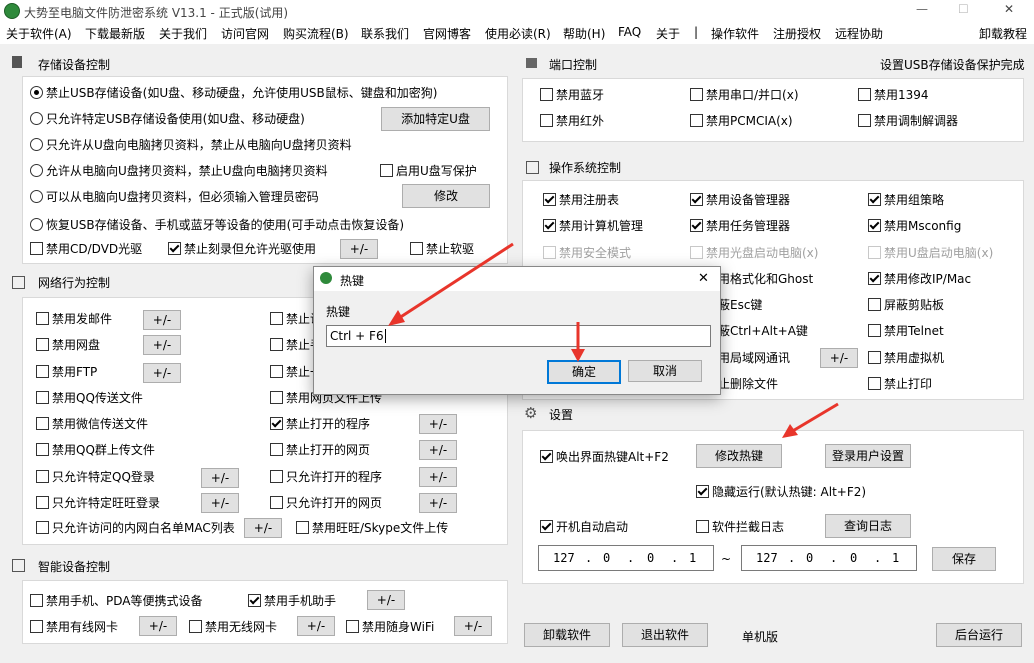 The height and width of the screenshot is (663, 1034). What do you see at coordinates (578, 342) in the screenshot?
I see `arrow-to-ok-button` at bounding box center [578, 342].